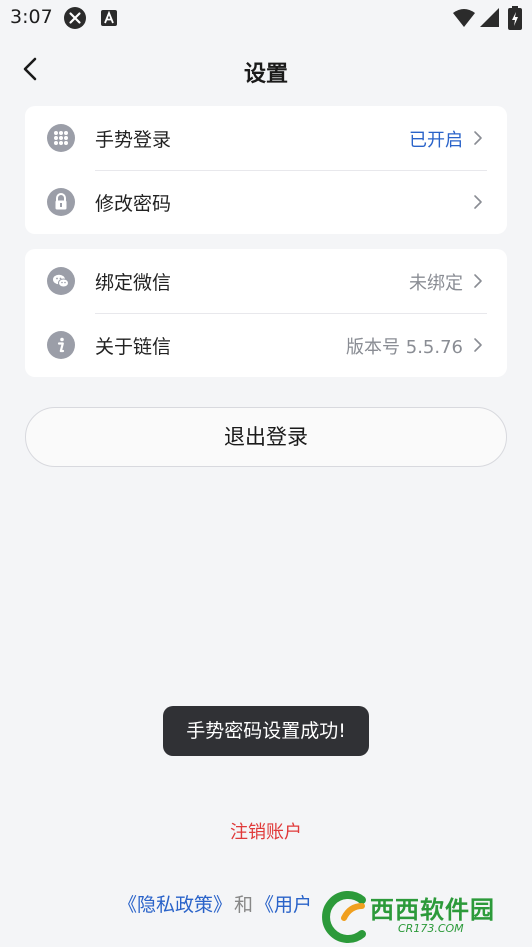 The width and height of the screenshot is (532, 947). What do you see at coordinates (244, 905) in the screenshot?
I see `footer-and-text: 和` at bounding box center [244, 905].